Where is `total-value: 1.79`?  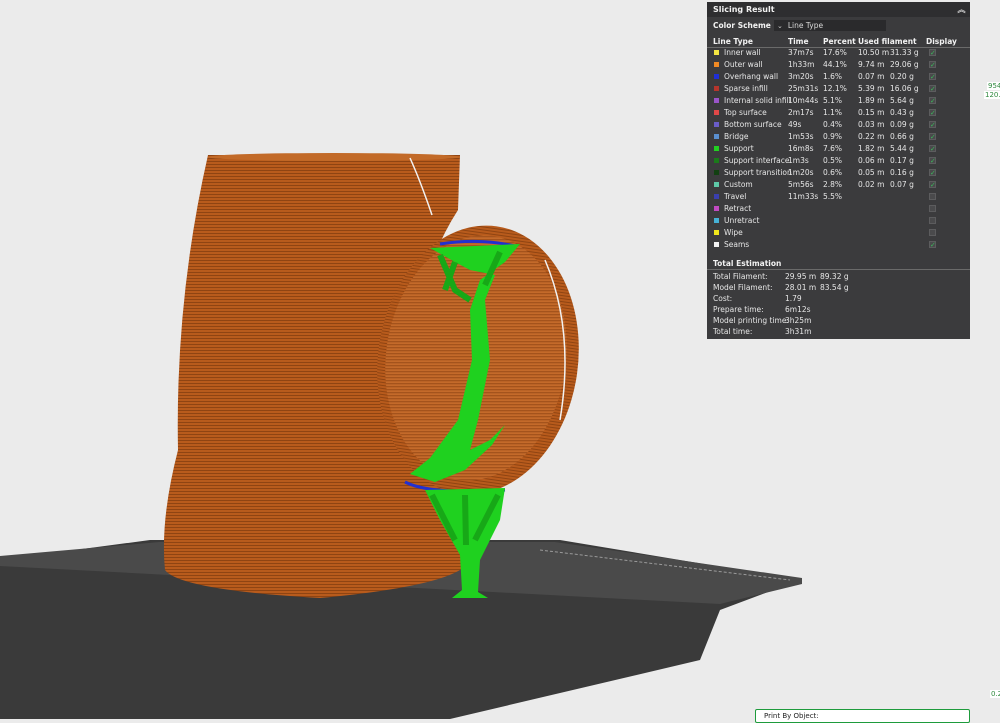
total-value: 1.79 is located at coordinates (793, 298).